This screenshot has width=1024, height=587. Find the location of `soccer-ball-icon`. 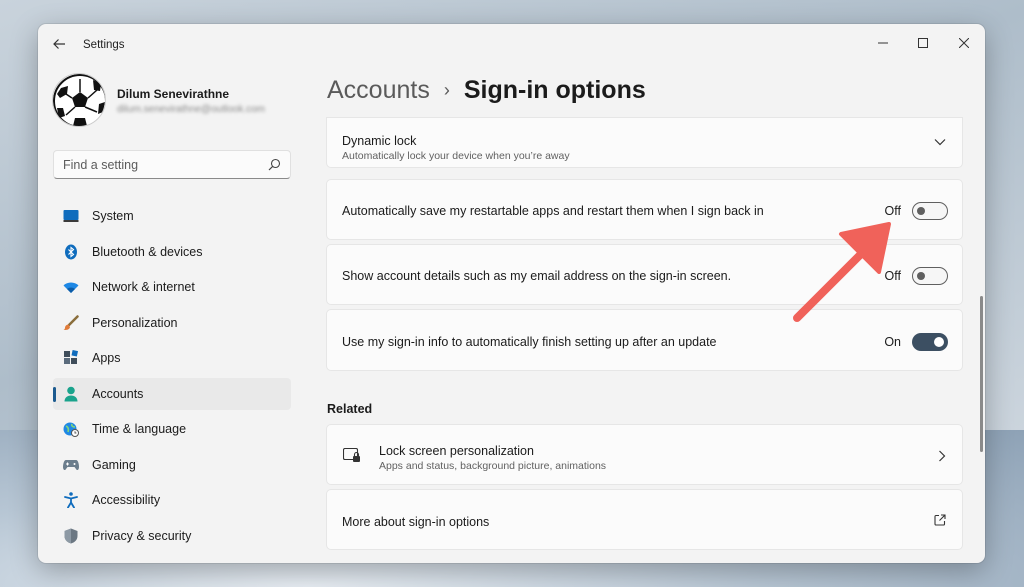

soccer-ball-icon is located at coordinates (79, 100).